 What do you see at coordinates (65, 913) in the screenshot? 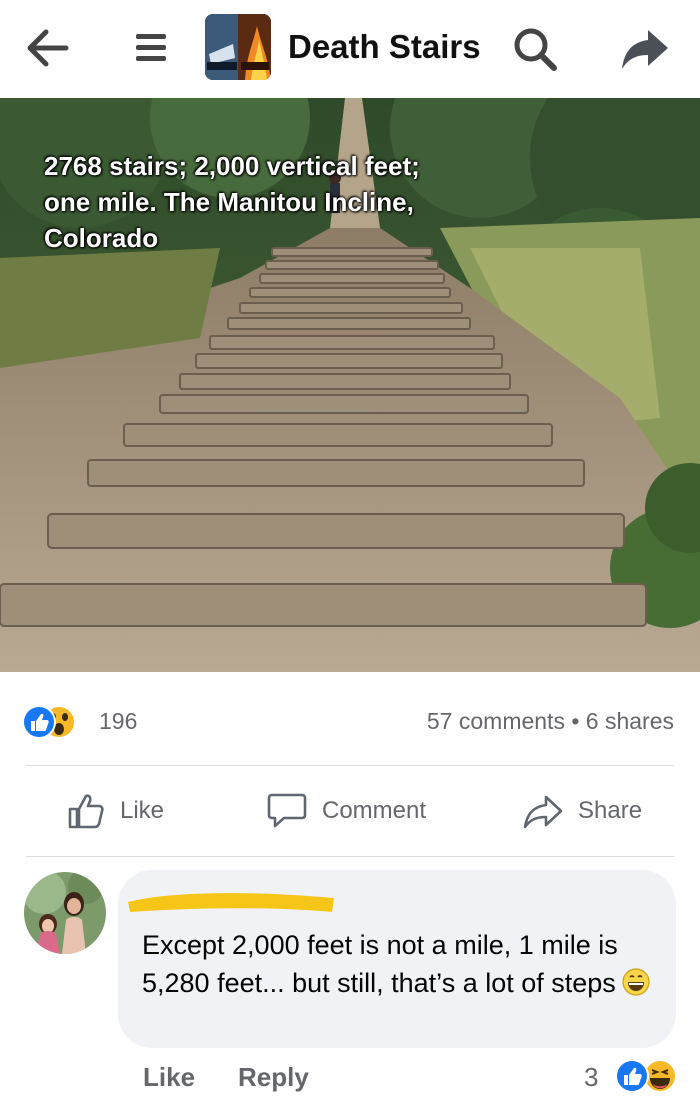
I see `commenter-avatar` at bounding box center [65, 913].